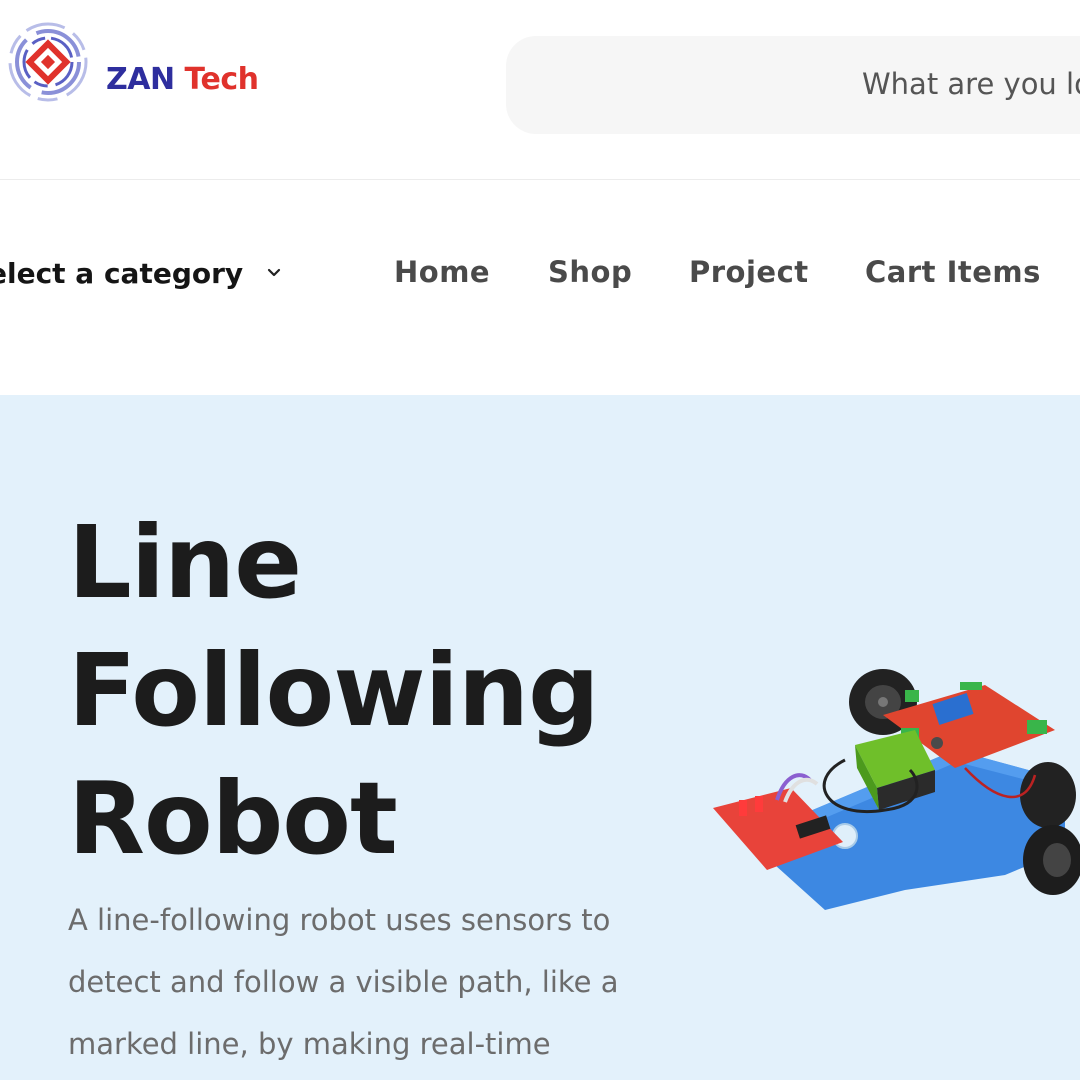 This screenshot has width=1080, height=1080. I want to click on nav-link-project: Project, so click(749, 272).